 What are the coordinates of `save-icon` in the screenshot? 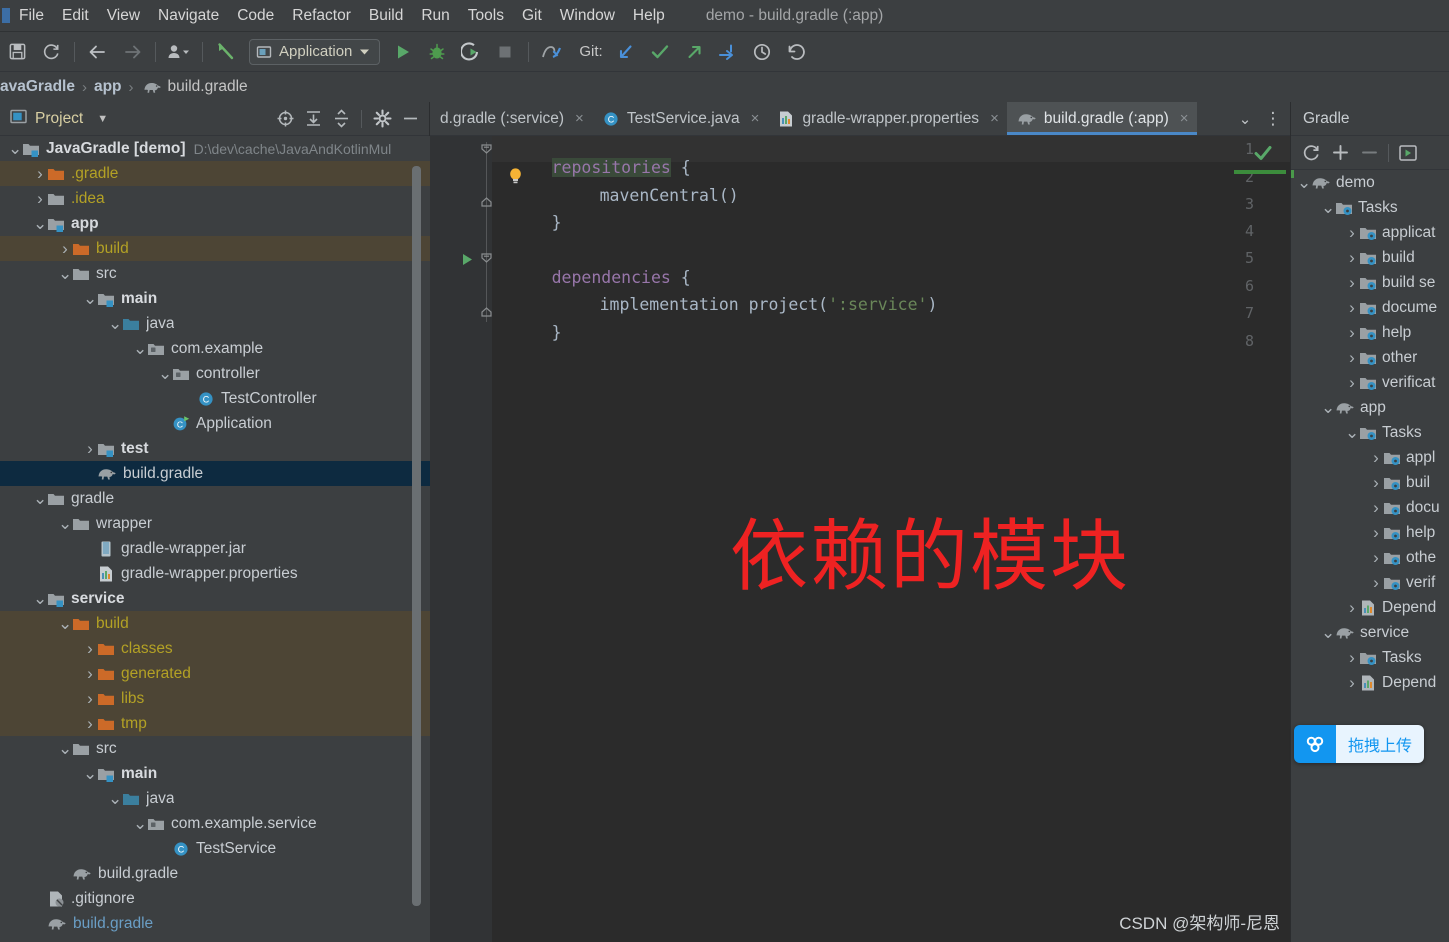 It's located at (17, 52).